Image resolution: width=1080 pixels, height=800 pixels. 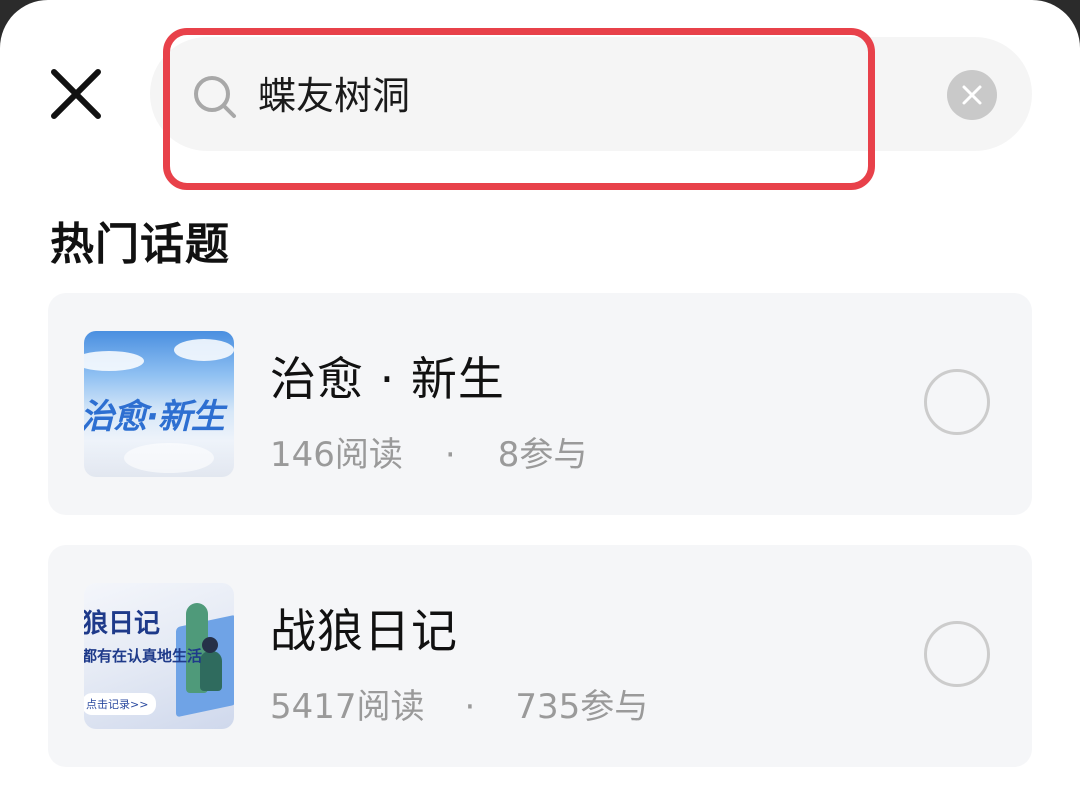 I want to click on thumbnail-text: 治愈·新生, so click(x=154, y=417).